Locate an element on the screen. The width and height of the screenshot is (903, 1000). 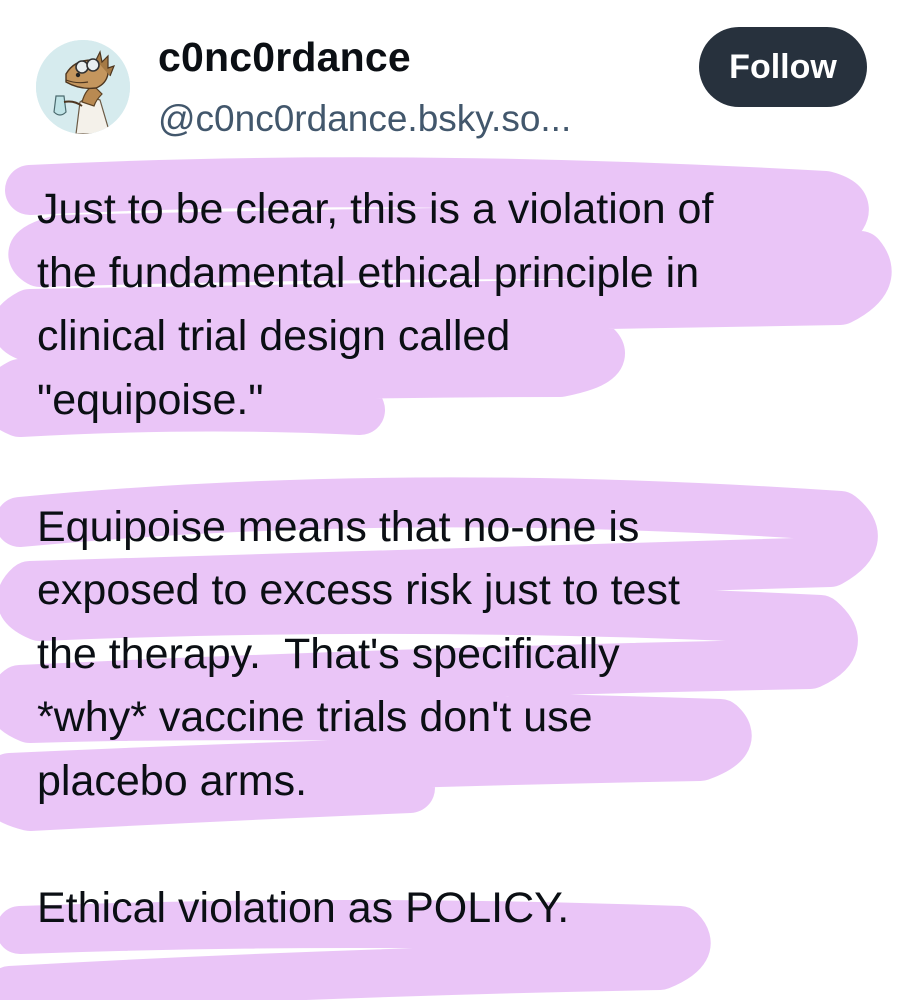
lizard-scientist-avatar-icon is located at coordinates (83, 87).